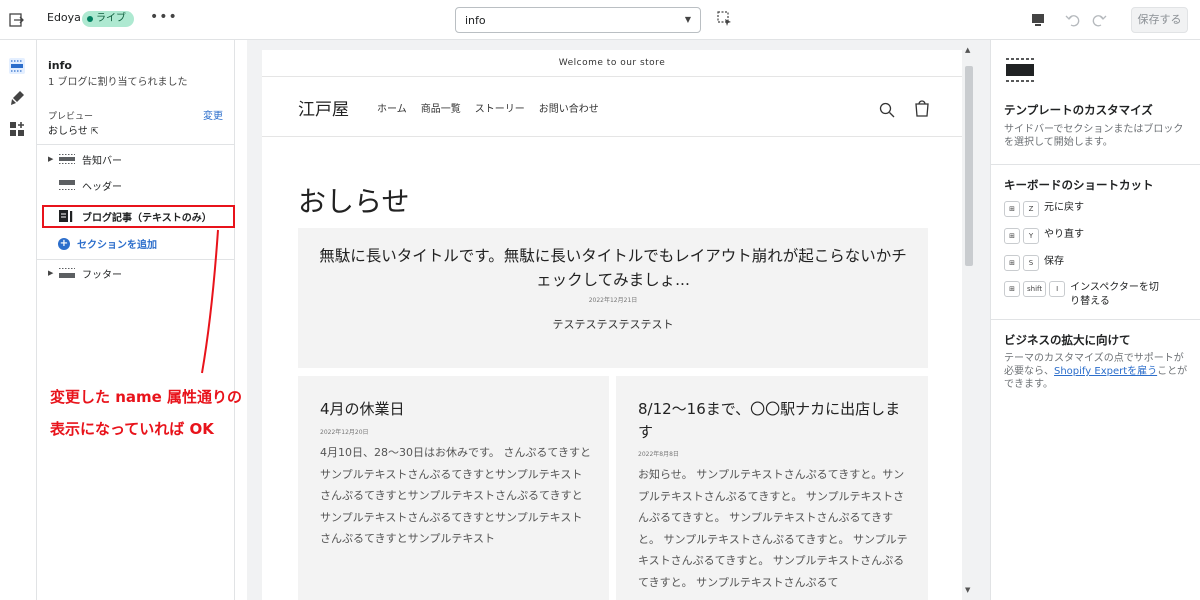 This screenshot has height=600, width=1200. I want to click on article-date: 2022年12月20日, so click(344, 432).